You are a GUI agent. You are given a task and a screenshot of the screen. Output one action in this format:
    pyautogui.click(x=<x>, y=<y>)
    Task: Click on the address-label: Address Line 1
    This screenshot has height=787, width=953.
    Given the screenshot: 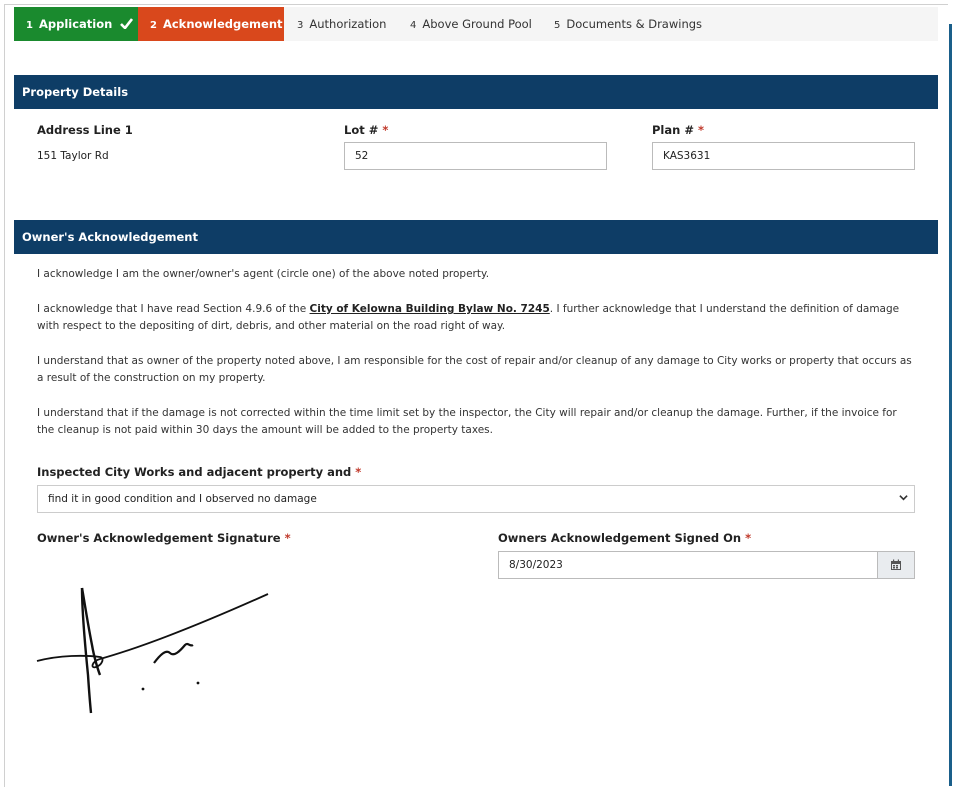 What is the action you would take?
    pyautogui.click(x=85, y=130)
    